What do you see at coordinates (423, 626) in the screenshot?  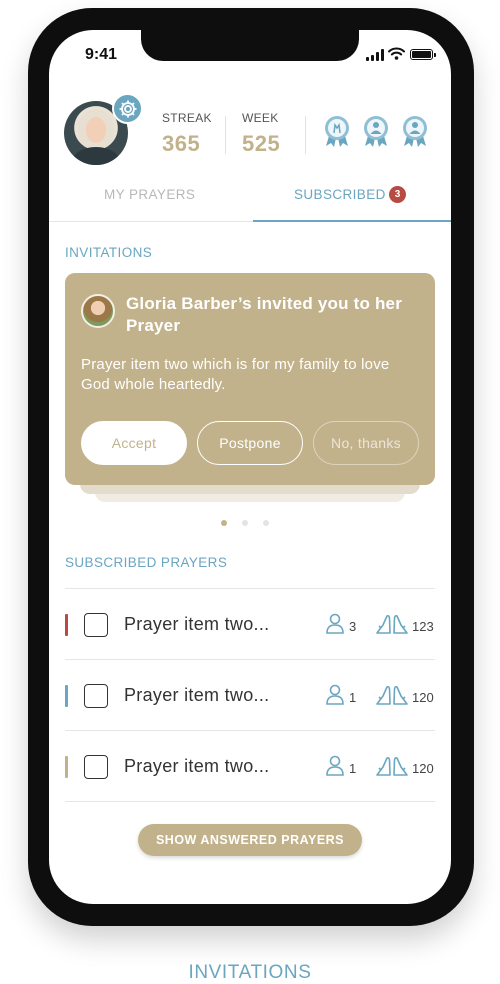 I see `prayer-count: 123` at bounding box center [423, 626].